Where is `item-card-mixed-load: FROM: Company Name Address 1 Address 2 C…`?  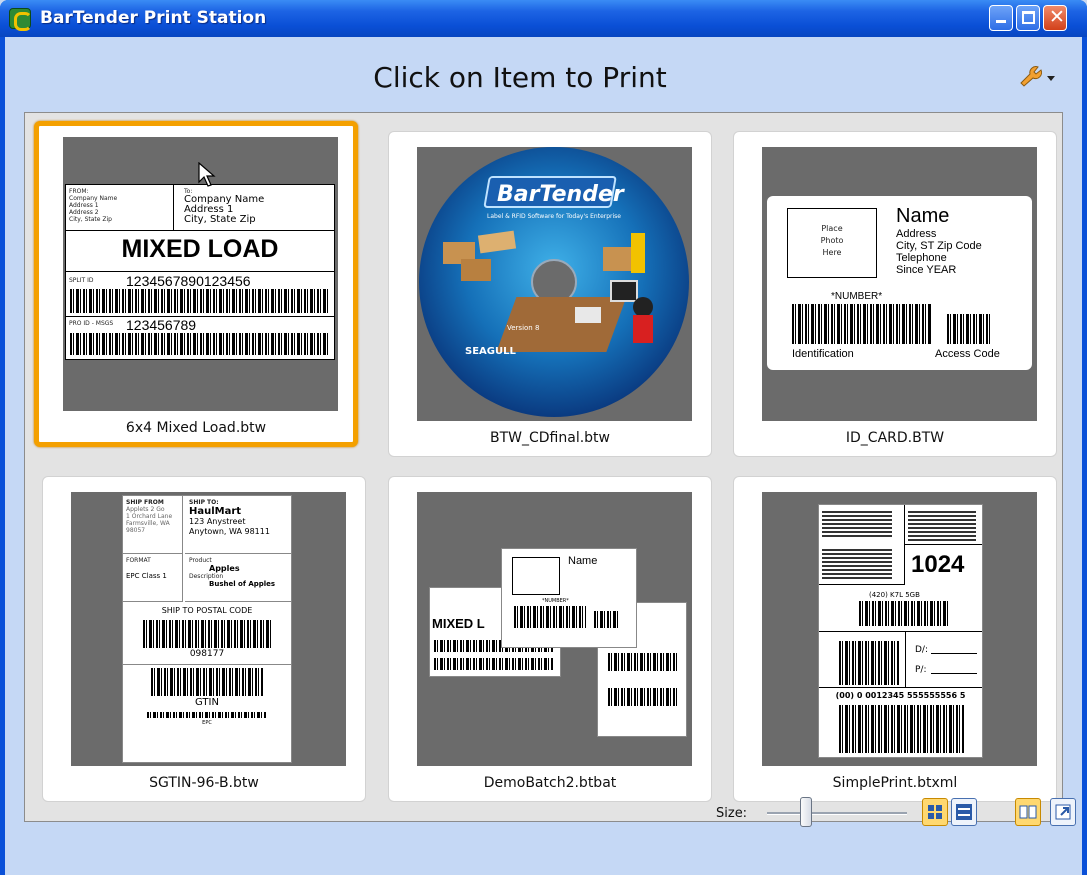
item-card-mixed-load: FROM: Company Name Address 1 Address 2 C… is located at coordinates (196, 284).